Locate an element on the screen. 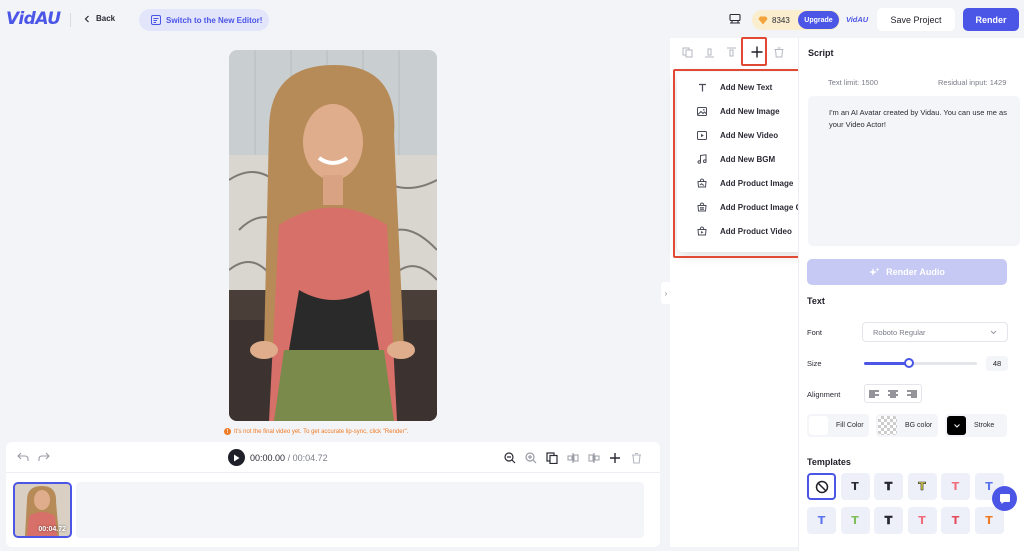 This screenshot has width=1024, height=551. text-section-title: Text is located at coordinates (816, 301).